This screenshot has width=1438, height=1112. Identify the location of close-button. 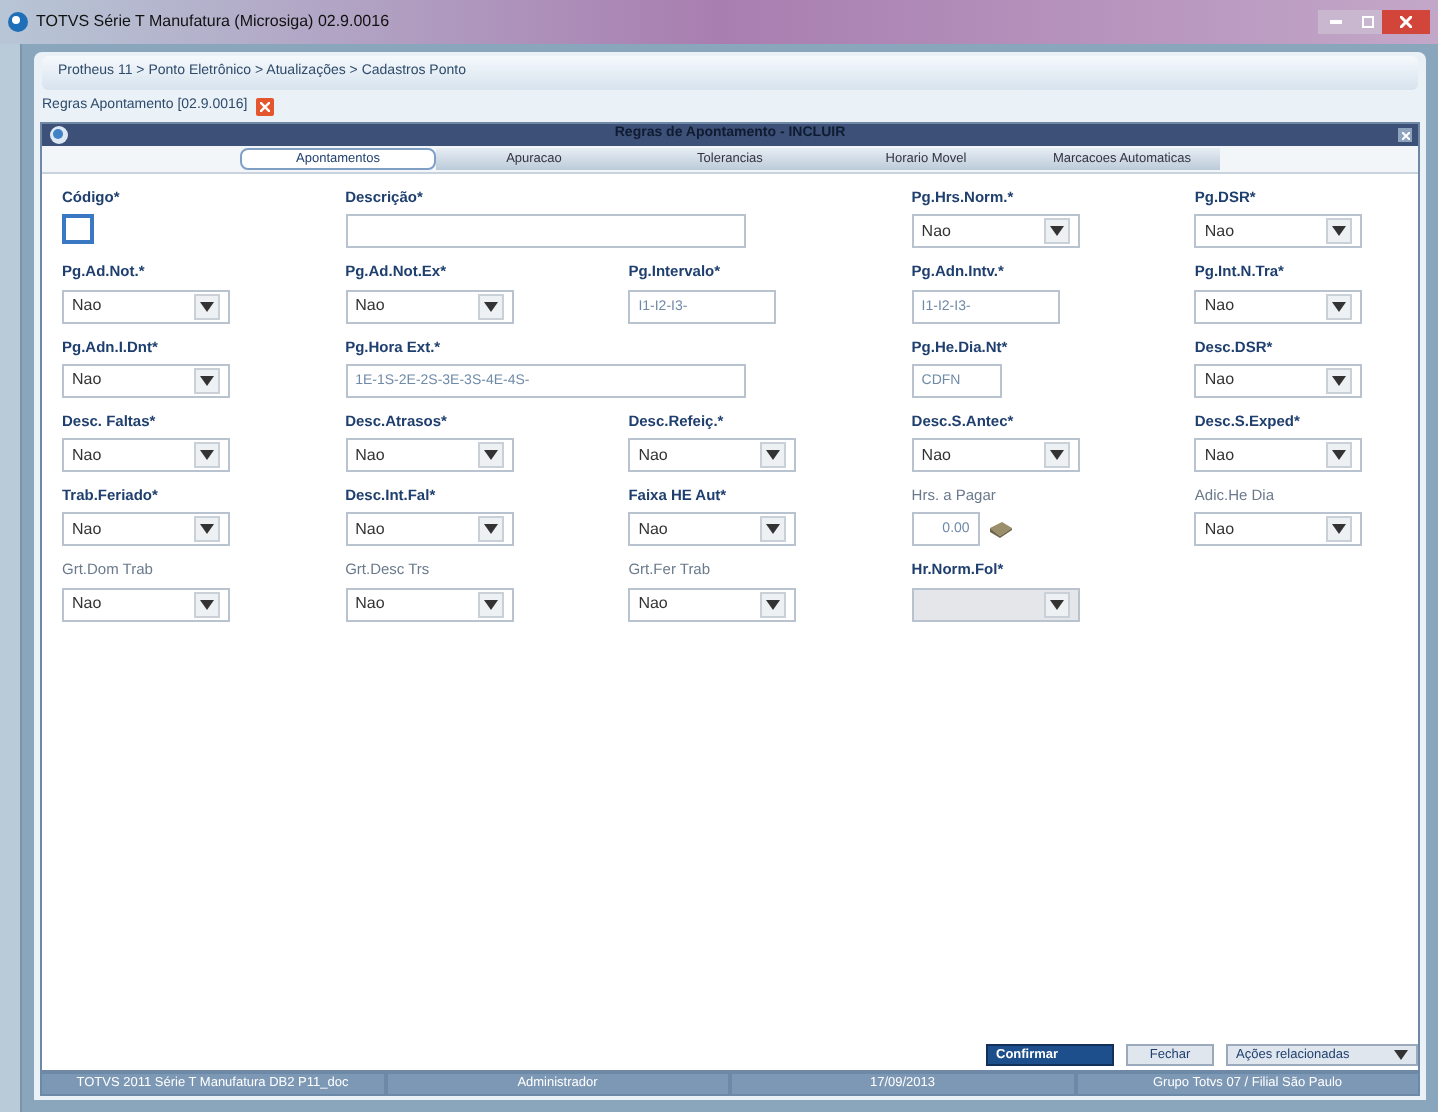
(1406, 22).